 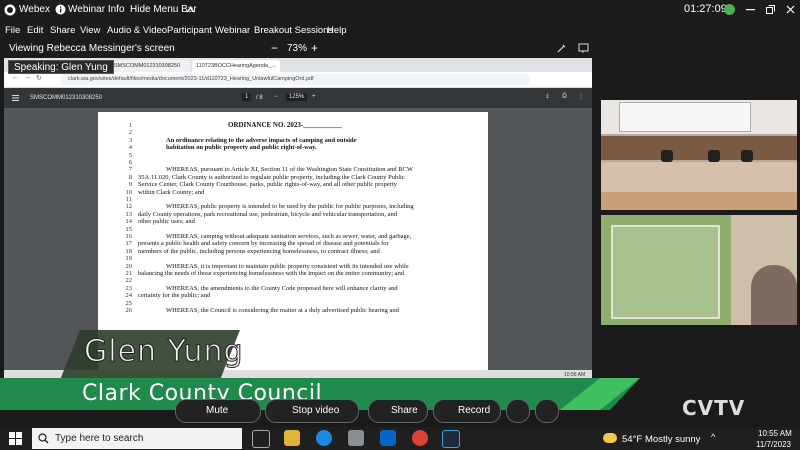 I want to click on lower-third-name: Glen Yung, so click(x=164, y=352).